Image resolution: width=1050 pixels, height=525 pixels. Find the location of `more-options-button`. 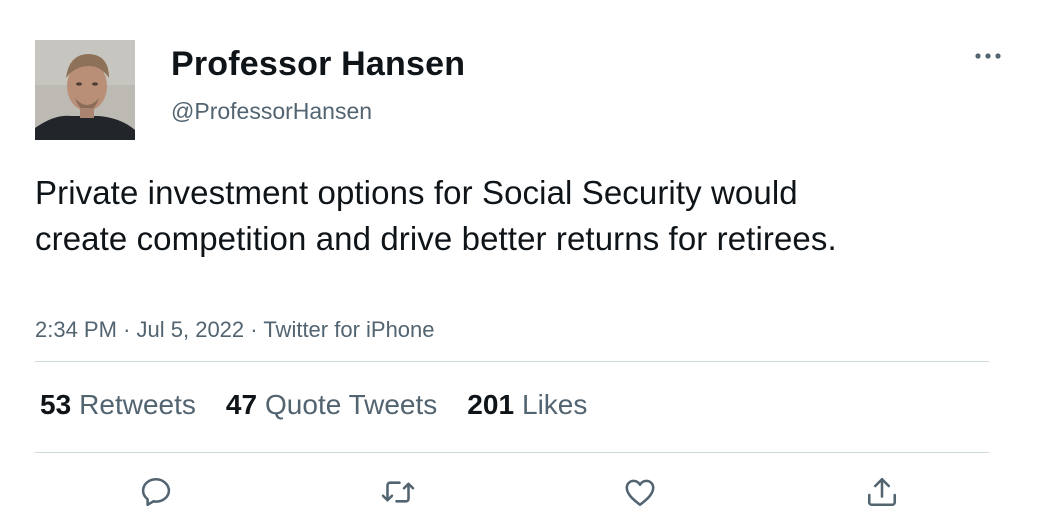

more-options-button is located at coordinates (988, 56).